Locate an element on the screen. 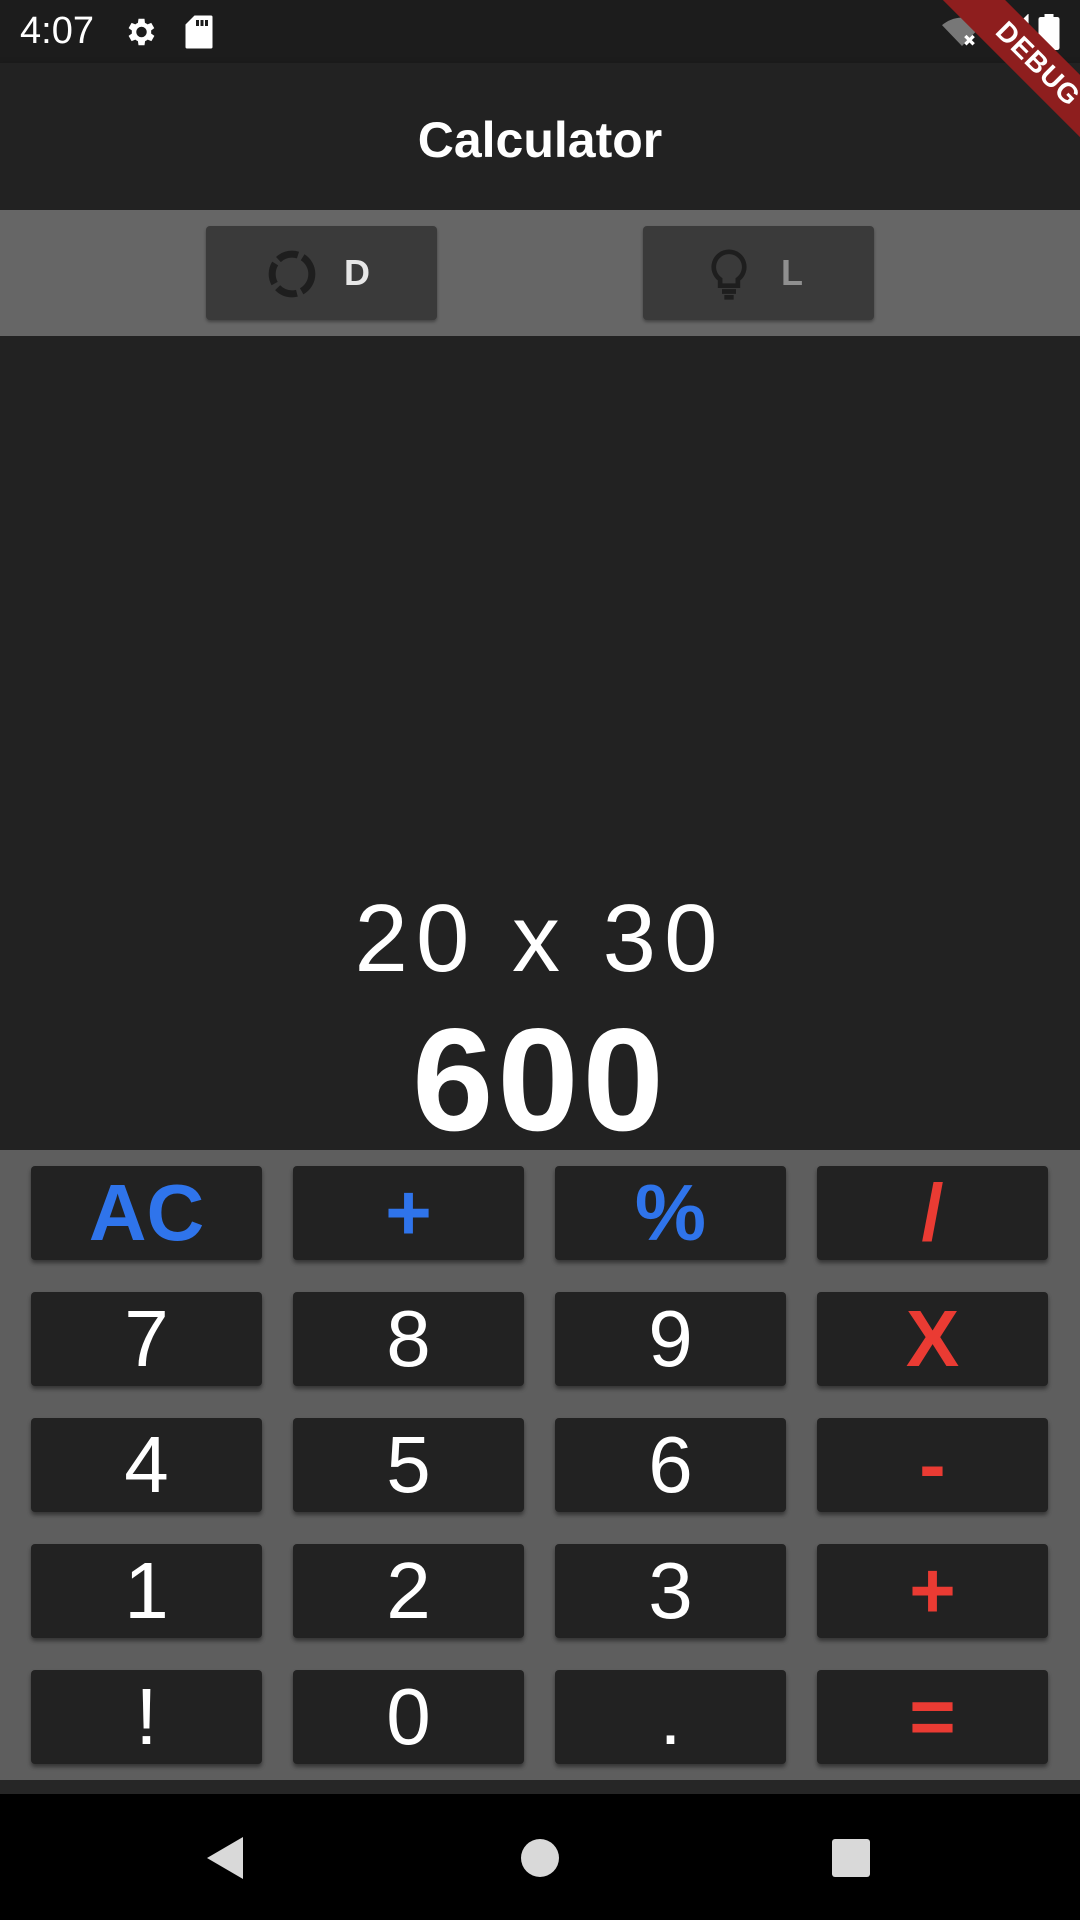 Image resolution: width=1080 pixels, height=1920 pixels. divider is located at coordinates (540, 1787).